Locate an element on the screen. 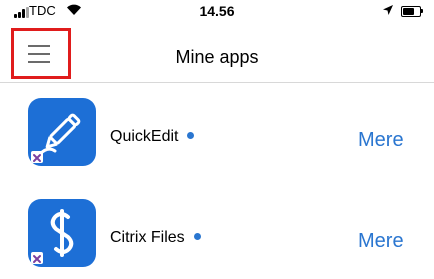 This screenshot has width=434, height=279. page-title: Mine apps is located at coordinates (217, 57).